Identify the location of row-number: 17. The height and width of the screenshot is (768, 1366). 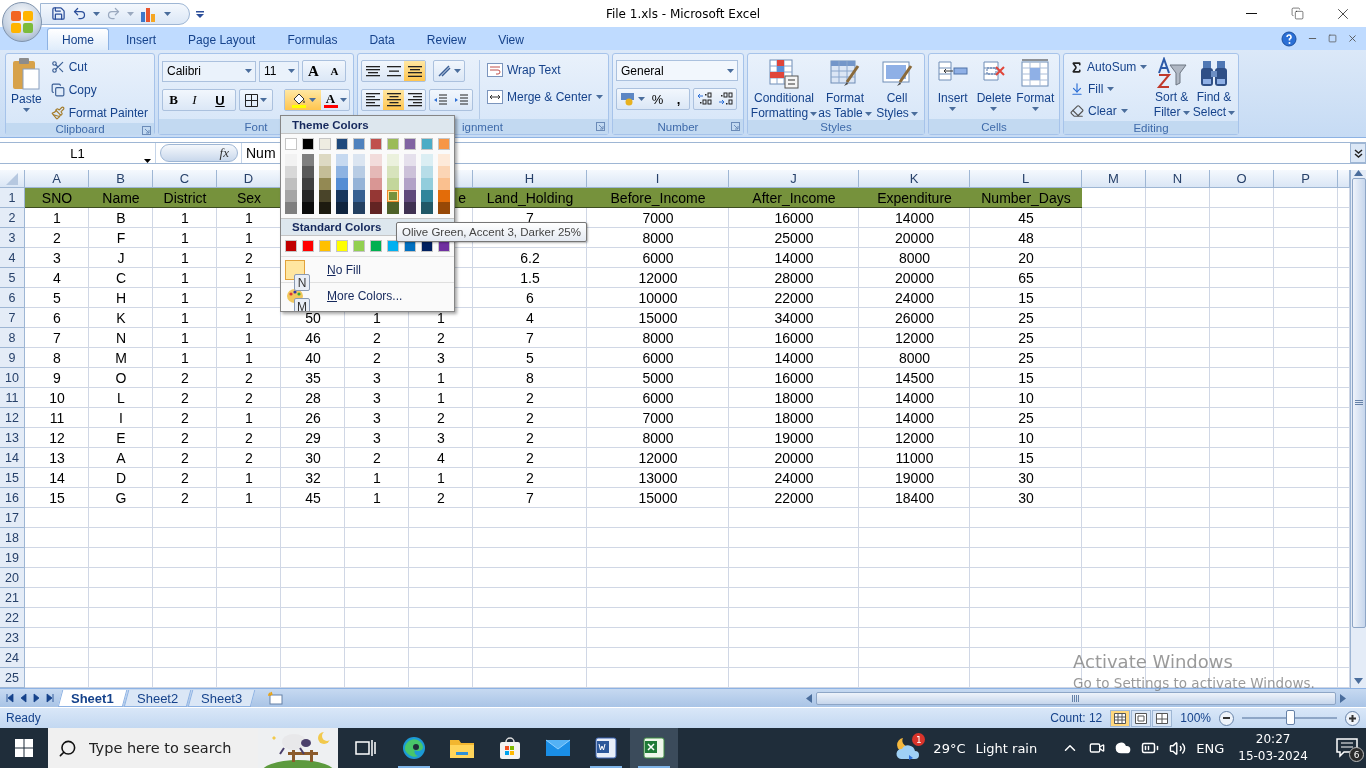
(12, 518).